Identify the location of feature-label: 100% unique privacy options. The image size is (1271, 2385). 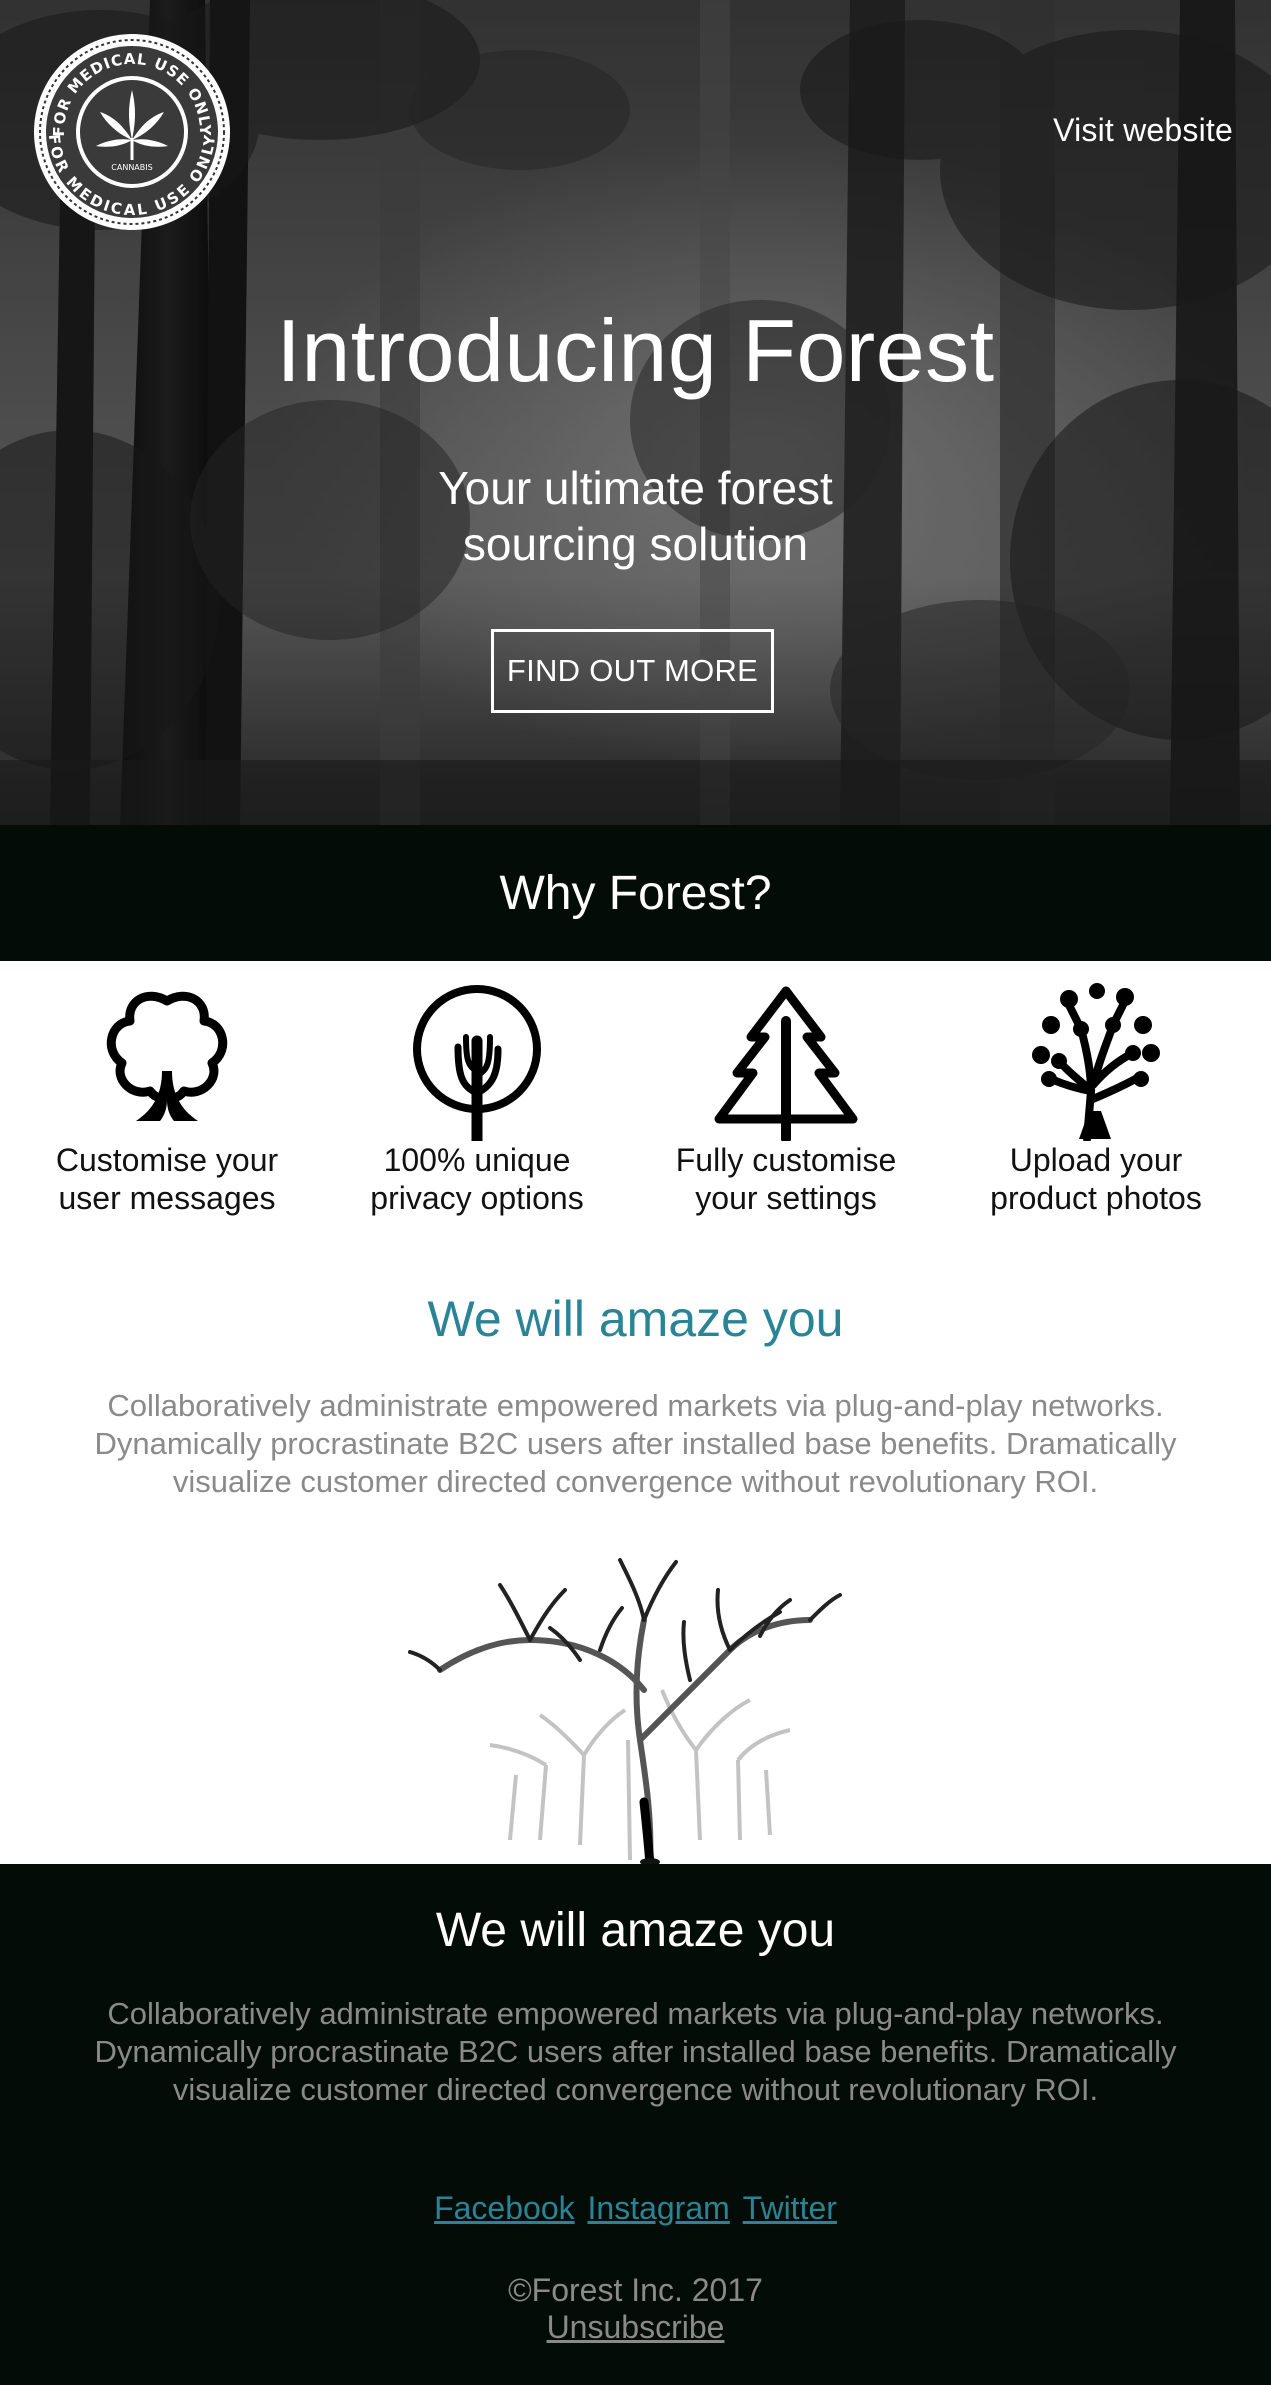
(477, 1179).